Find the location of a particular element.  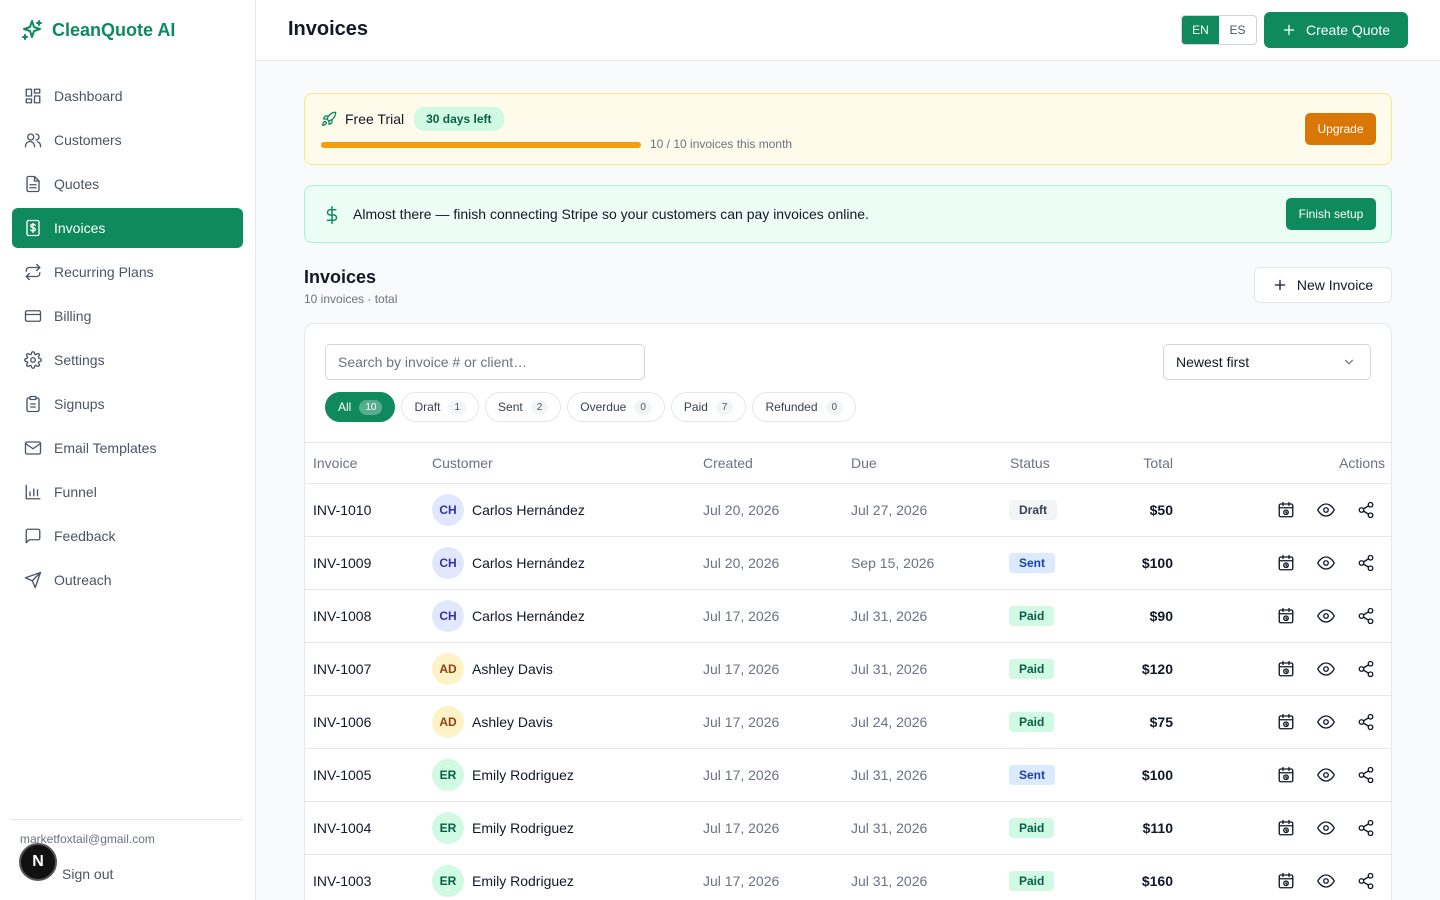

trial-label: Free Trial is located at coordinates (375, 119).